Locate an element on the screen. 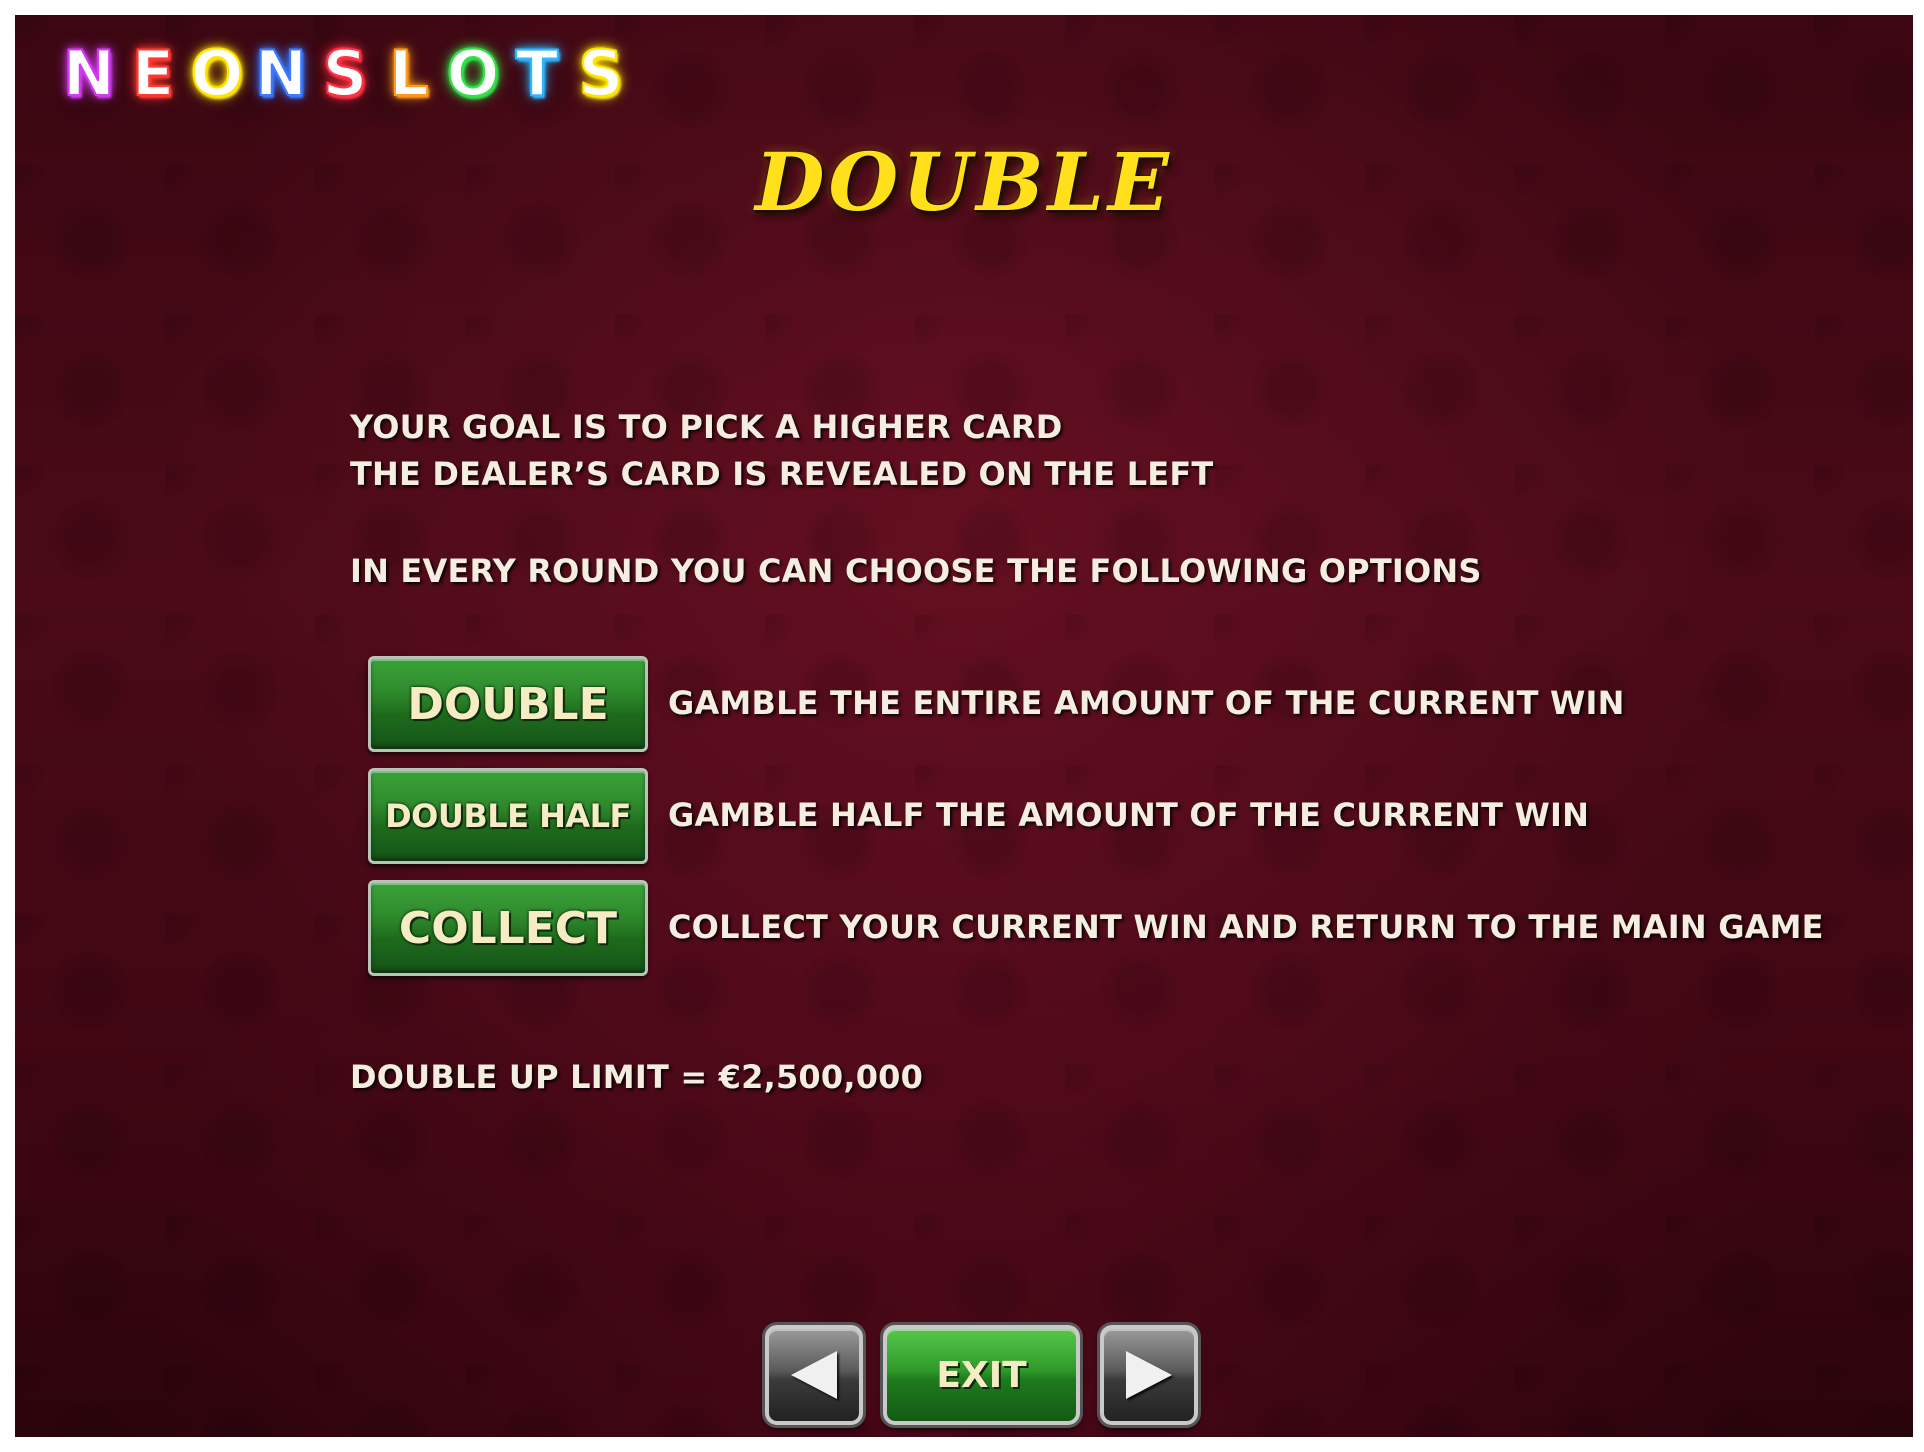 The image size is (1924, 1452). exit-button: EXIT is located at coordinates (981, 1375).